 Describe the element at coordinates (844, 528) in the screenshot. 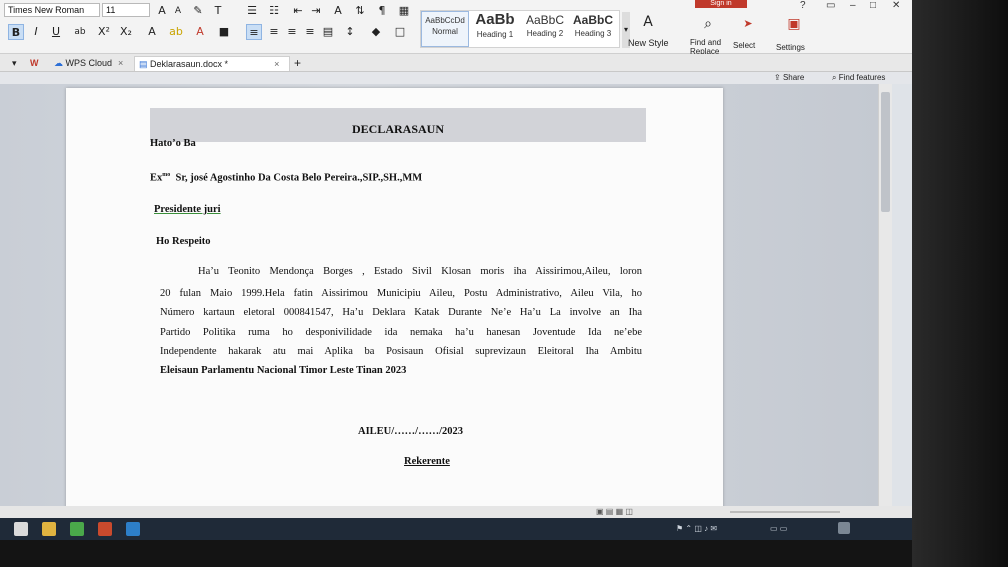

I see `notifications-icon` at that location.